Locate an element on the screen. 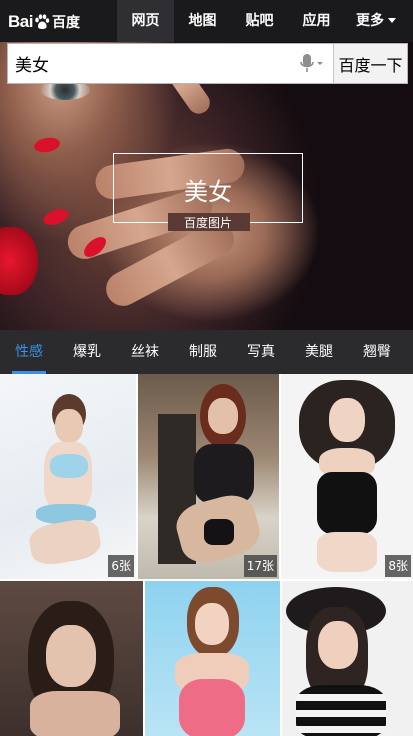 The height and width of the screenshot is (736, 413). hero-title: 美女 is located at coordinates (208, 192).